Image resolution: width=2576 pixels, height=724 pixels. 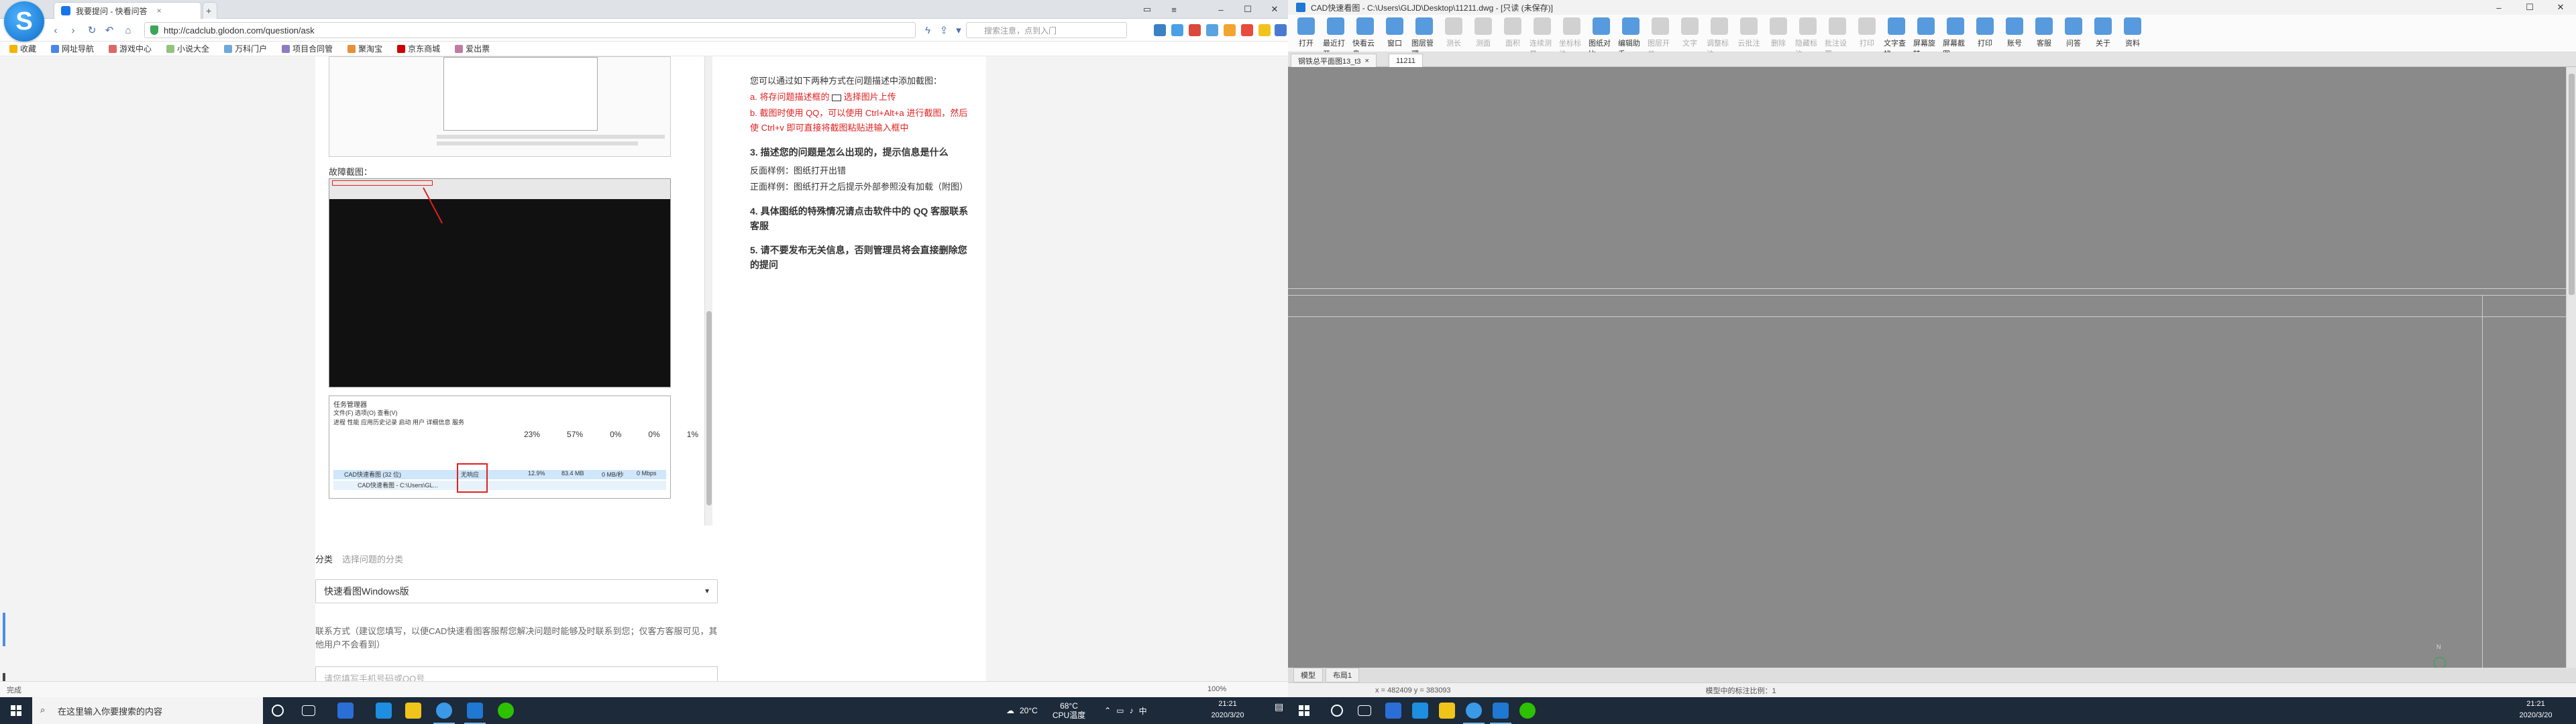 What do you see at coordinates (1343, 675) in the screenshot?
I see `tab-layout: 布局1` at bounding box center [1343, 675].